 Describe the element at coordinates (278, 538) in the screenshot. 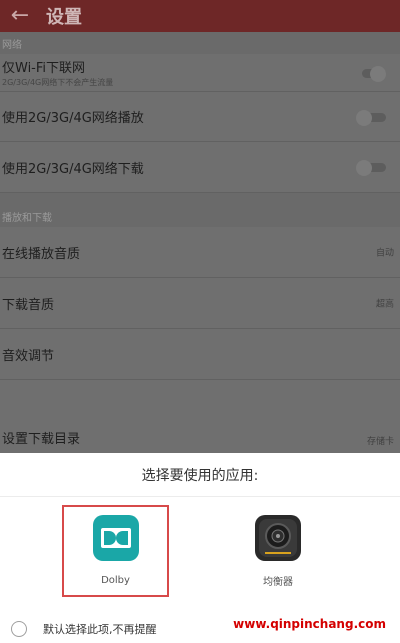

I see `speaker-icon` at that location.